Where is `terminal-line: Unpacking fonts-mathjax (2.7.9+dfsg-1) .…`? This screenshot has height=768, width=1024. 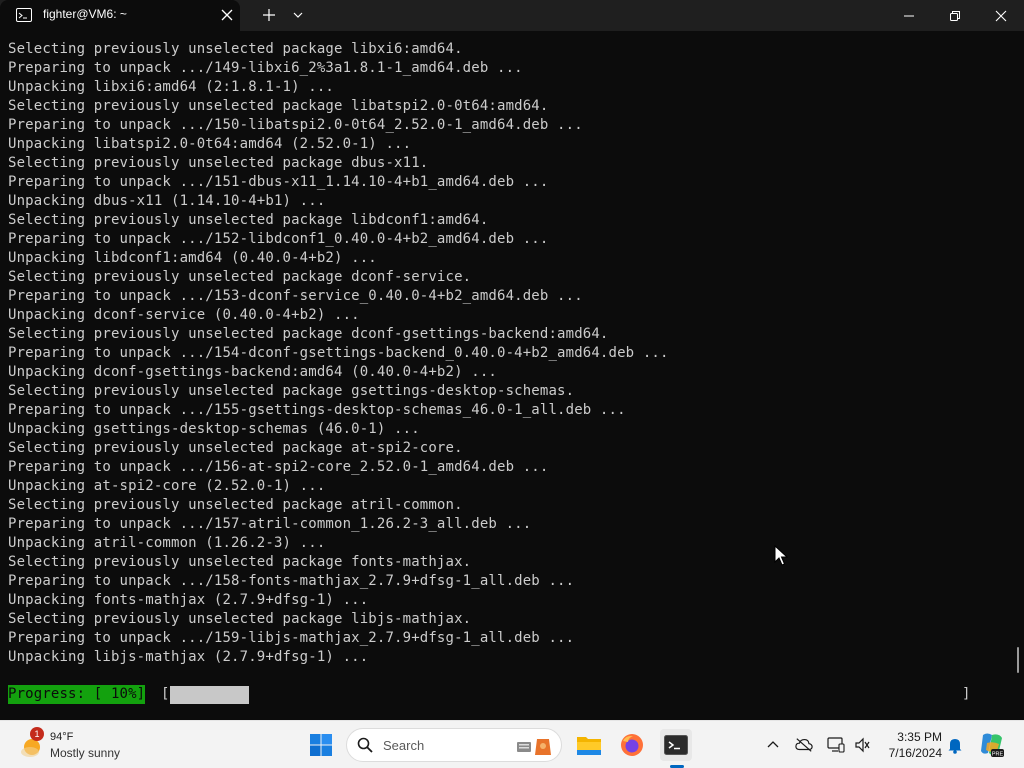
terminal-line: Unpacking fonts-mathjax (2.7.9+dfsg-1) .… is located at coordinates (188, 600).